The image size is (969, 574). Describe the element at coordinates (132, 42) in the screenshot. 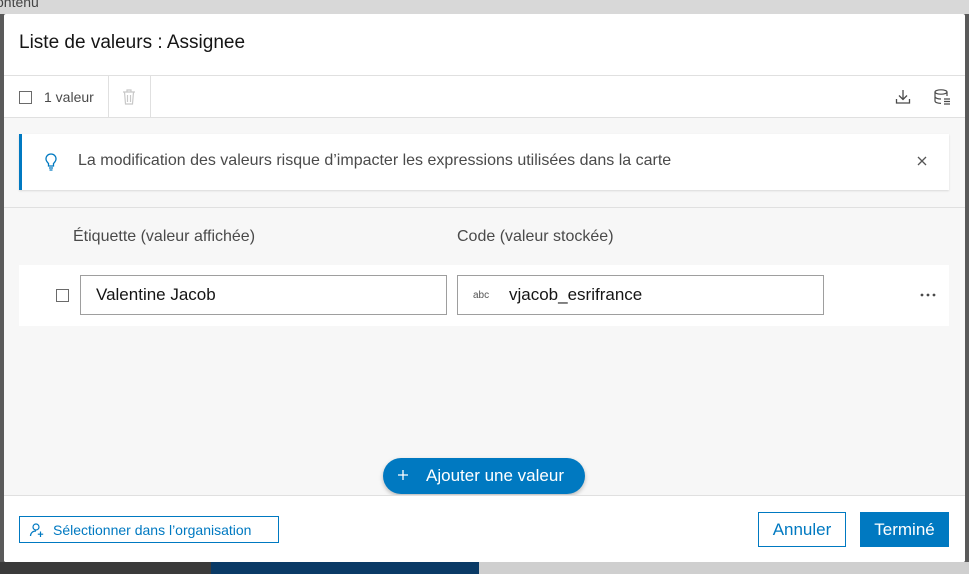

I see `dialog-title: Liste de valeurs : Assignee` at that location.